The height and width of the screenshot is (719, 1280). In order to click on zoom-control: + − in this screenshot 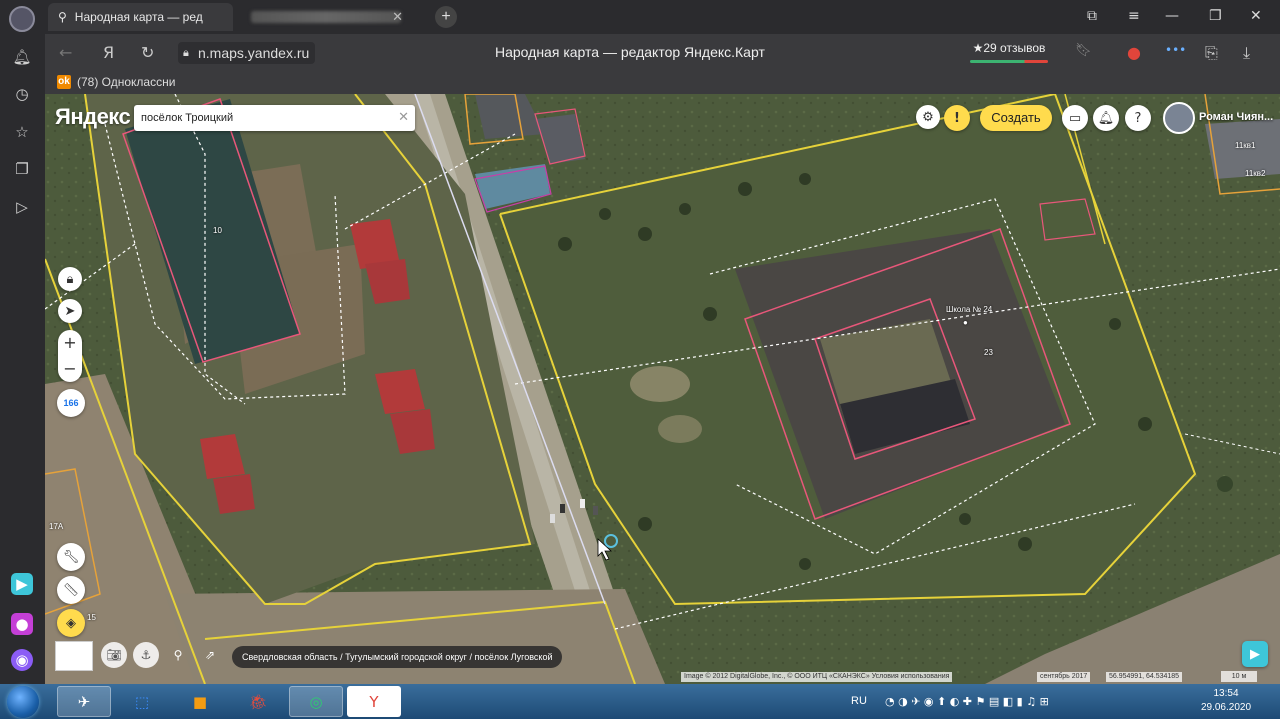, I will do `click(70, 356)`.